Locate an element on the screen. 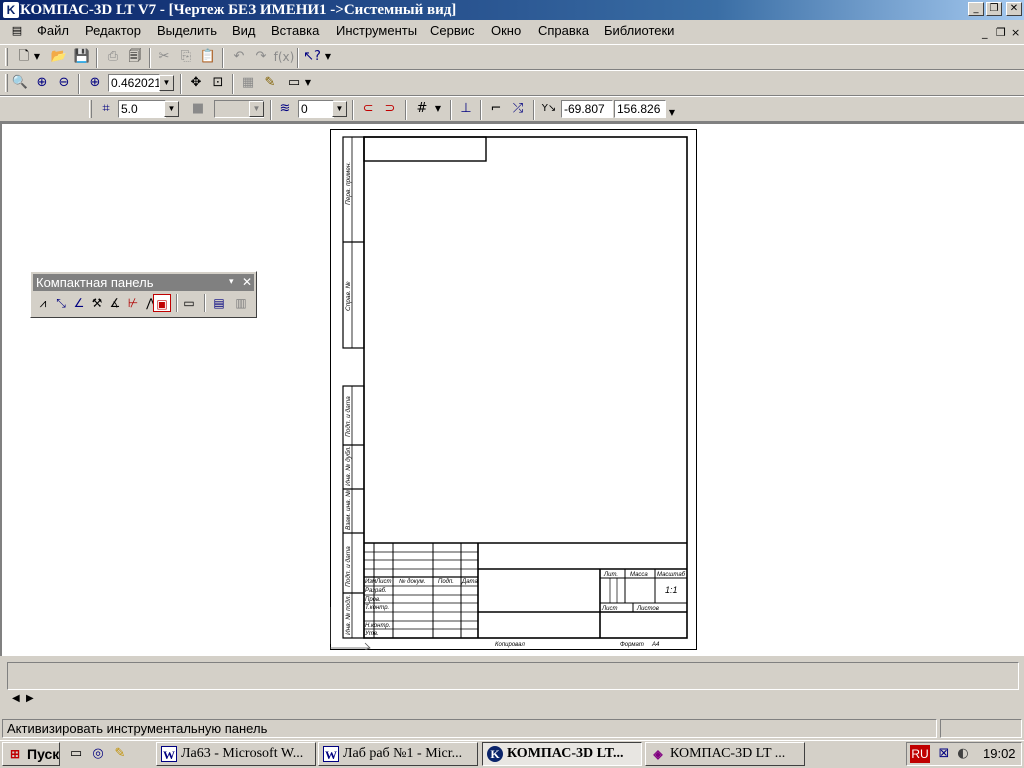  menu-file: Файл is located at coordinates (53, 30).